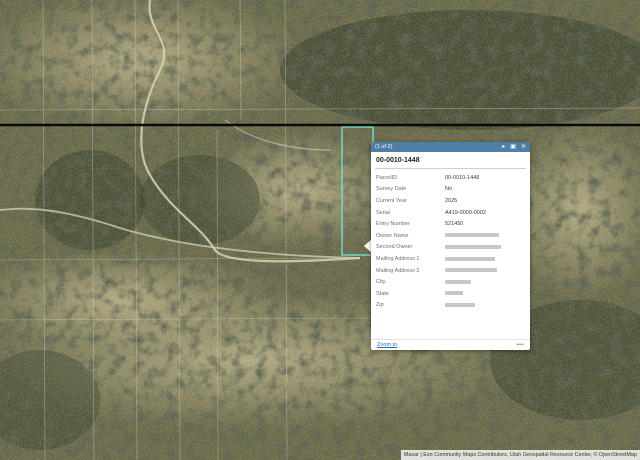 Image resolution: width=640 pixels, height=460 pixels. Describe the element at coordinates (387, 177) in the screenshot. I see `attribute-label: ParcelID` at that location.